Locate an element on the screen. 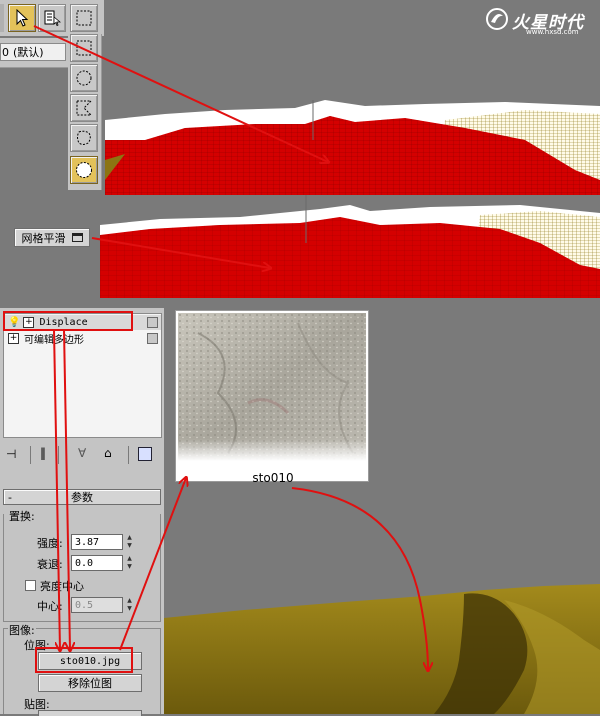 The width and height of the screenshot is (600, 716). decay-spinner: ▲ ▼ is located at coordinates (129, 563).